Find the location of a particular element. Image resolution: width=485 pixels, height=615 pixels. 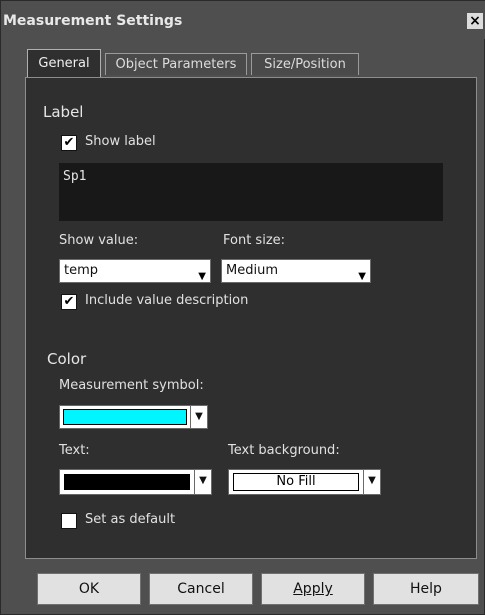

close-icon: × is located at coordinates (475, 21).